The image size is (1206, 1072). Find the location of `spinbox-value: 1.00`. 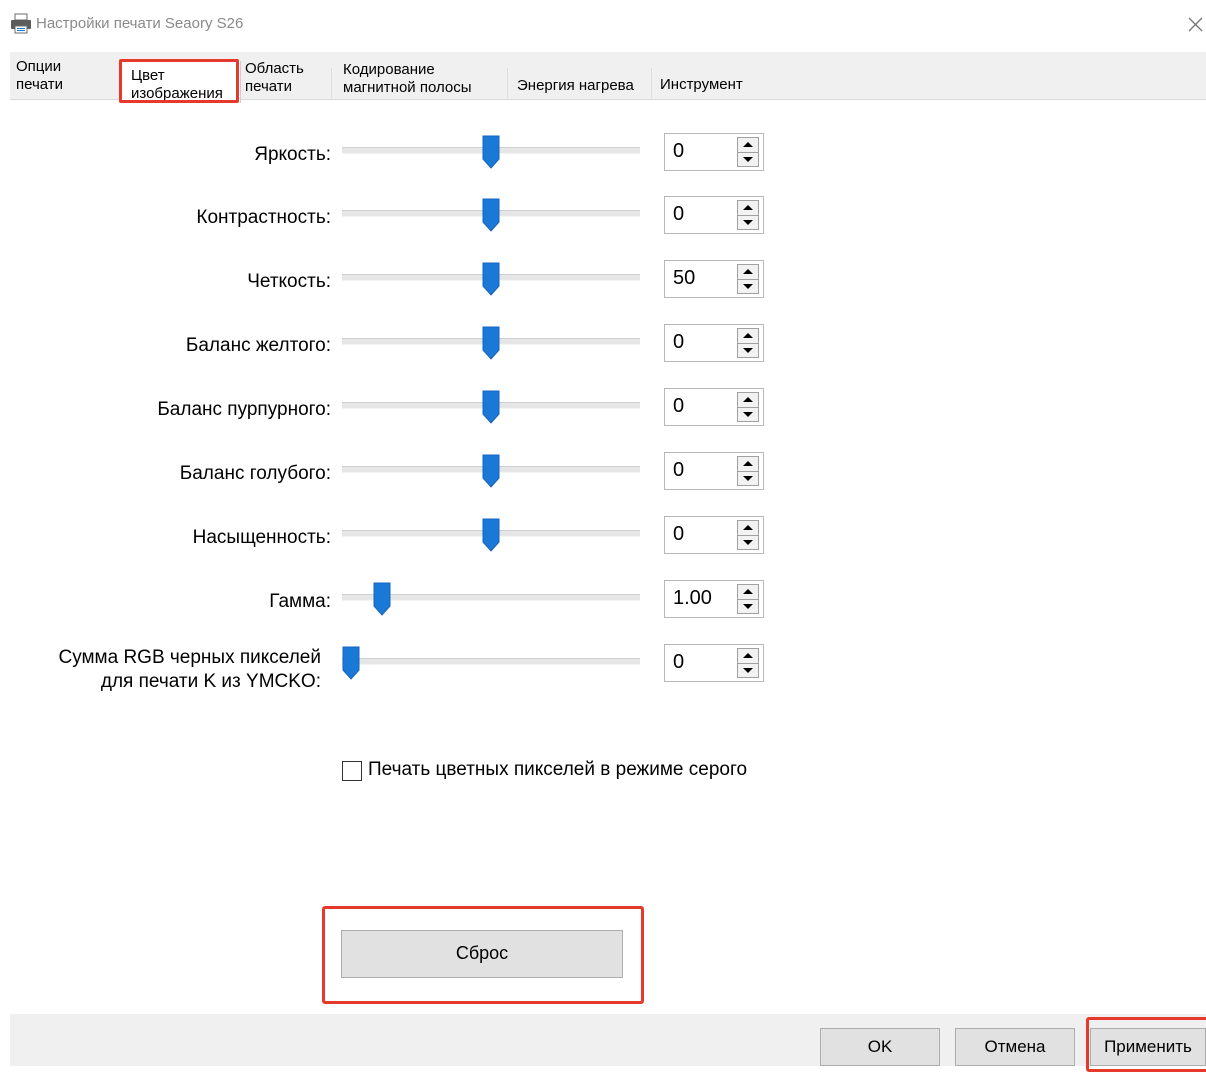

spinbox-value: 1.00 is located at coordinates (692, 598).